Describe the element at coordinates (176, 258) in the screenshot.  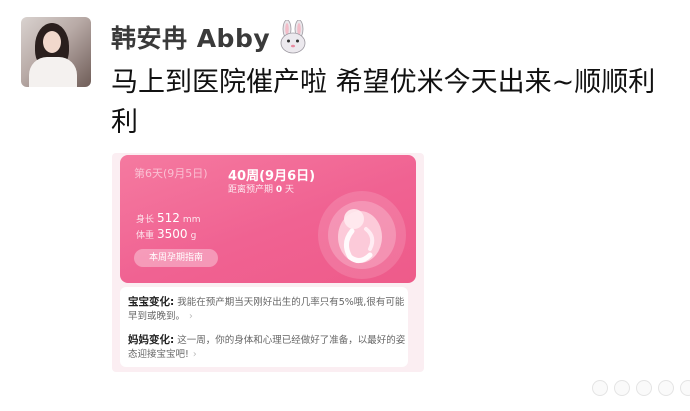
I see `weekly-guide-button: 本周孕期指南` at that location.